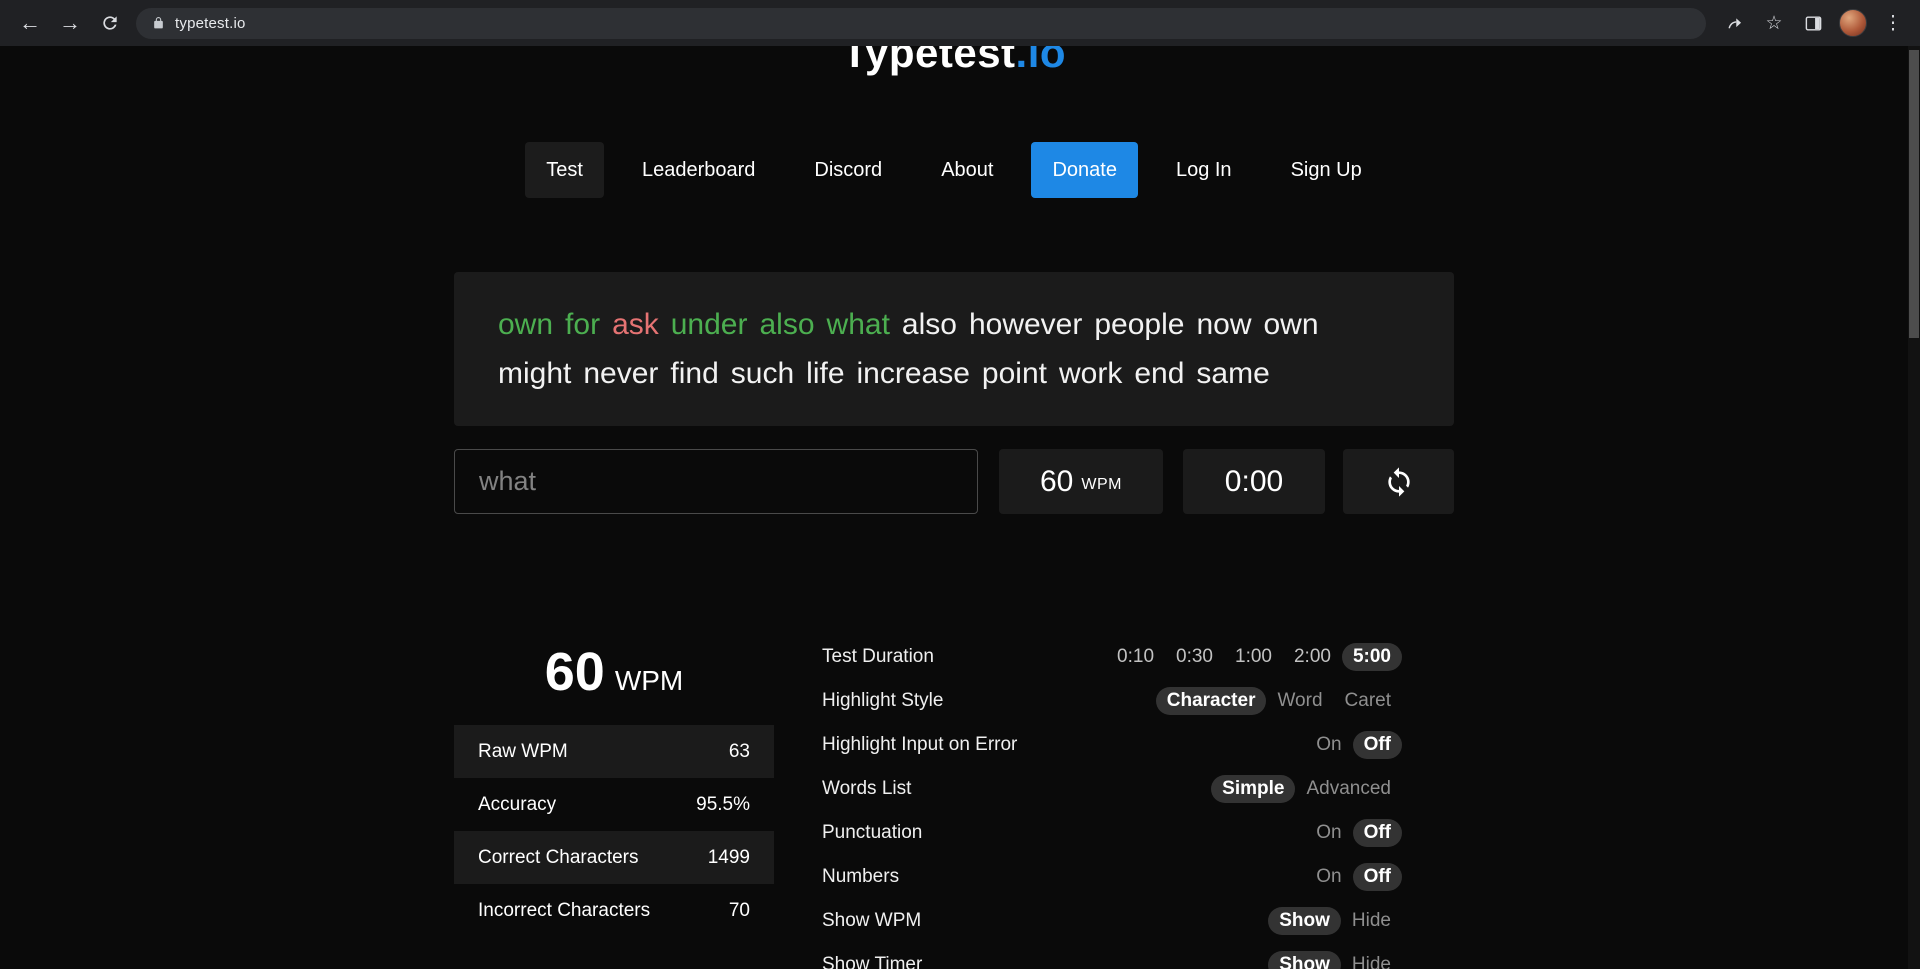 The height and width of the screenshot is (969, 1920). I want to click on stat-row: Raw WPM 63, so click(614, 751).